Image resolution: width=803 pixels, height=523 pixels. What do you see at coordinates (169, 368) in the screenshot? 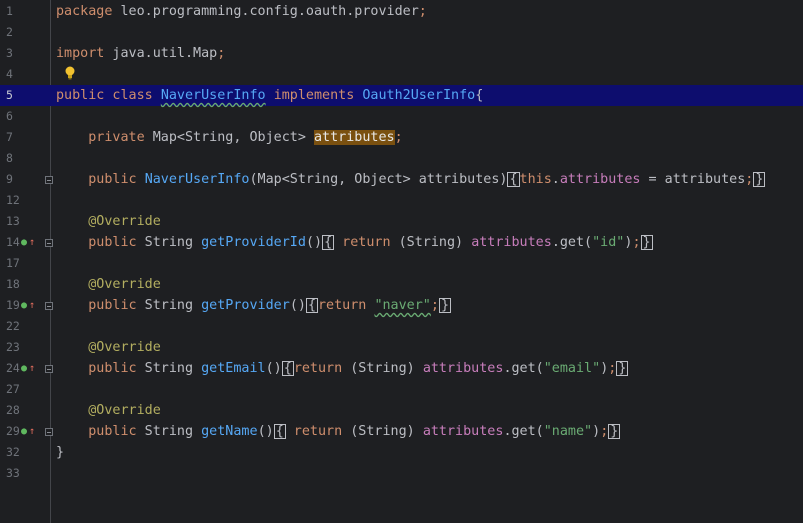
I see `code-token: String` at bounding box center [169, 368].